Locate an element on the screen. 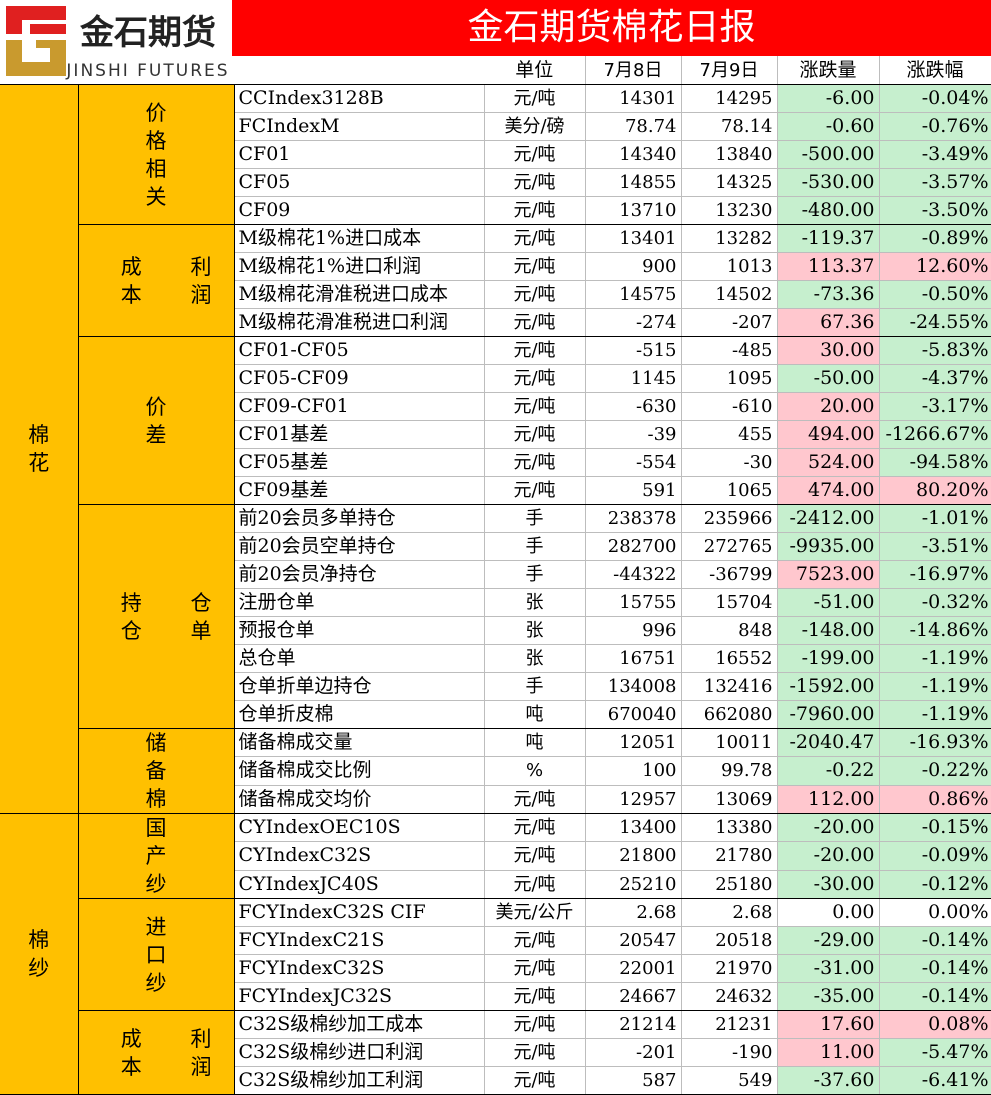 The image size is (991, 1095). indicator-name: CF09-CF01 is located at coordinates (359, 406).